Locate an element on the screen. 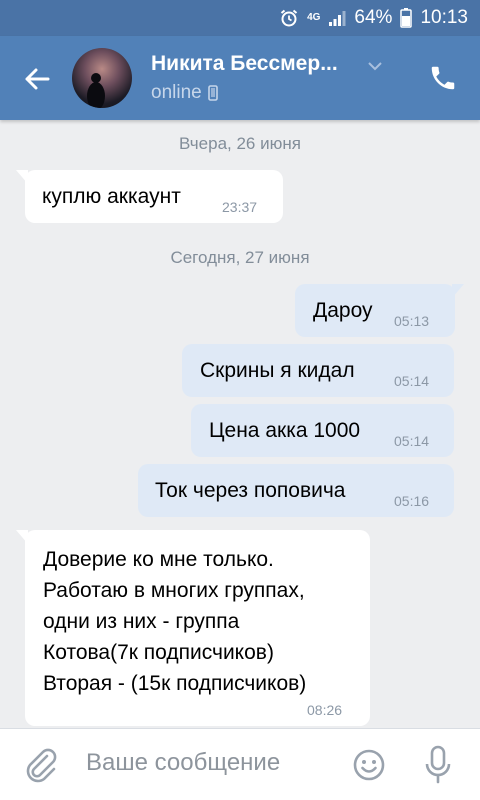 The width and height of the screenshot is (480, 800). message-time: 08:26 is located at coordinates (325, 710).